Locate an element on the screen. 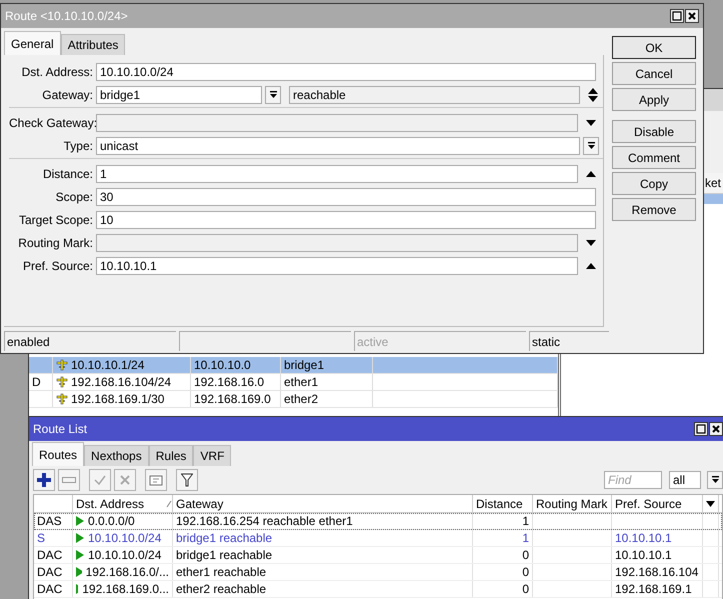 Image resolution: width=723 pixels, height=599 pixels. status-cell: enabled is located at coordinates (90, 341).